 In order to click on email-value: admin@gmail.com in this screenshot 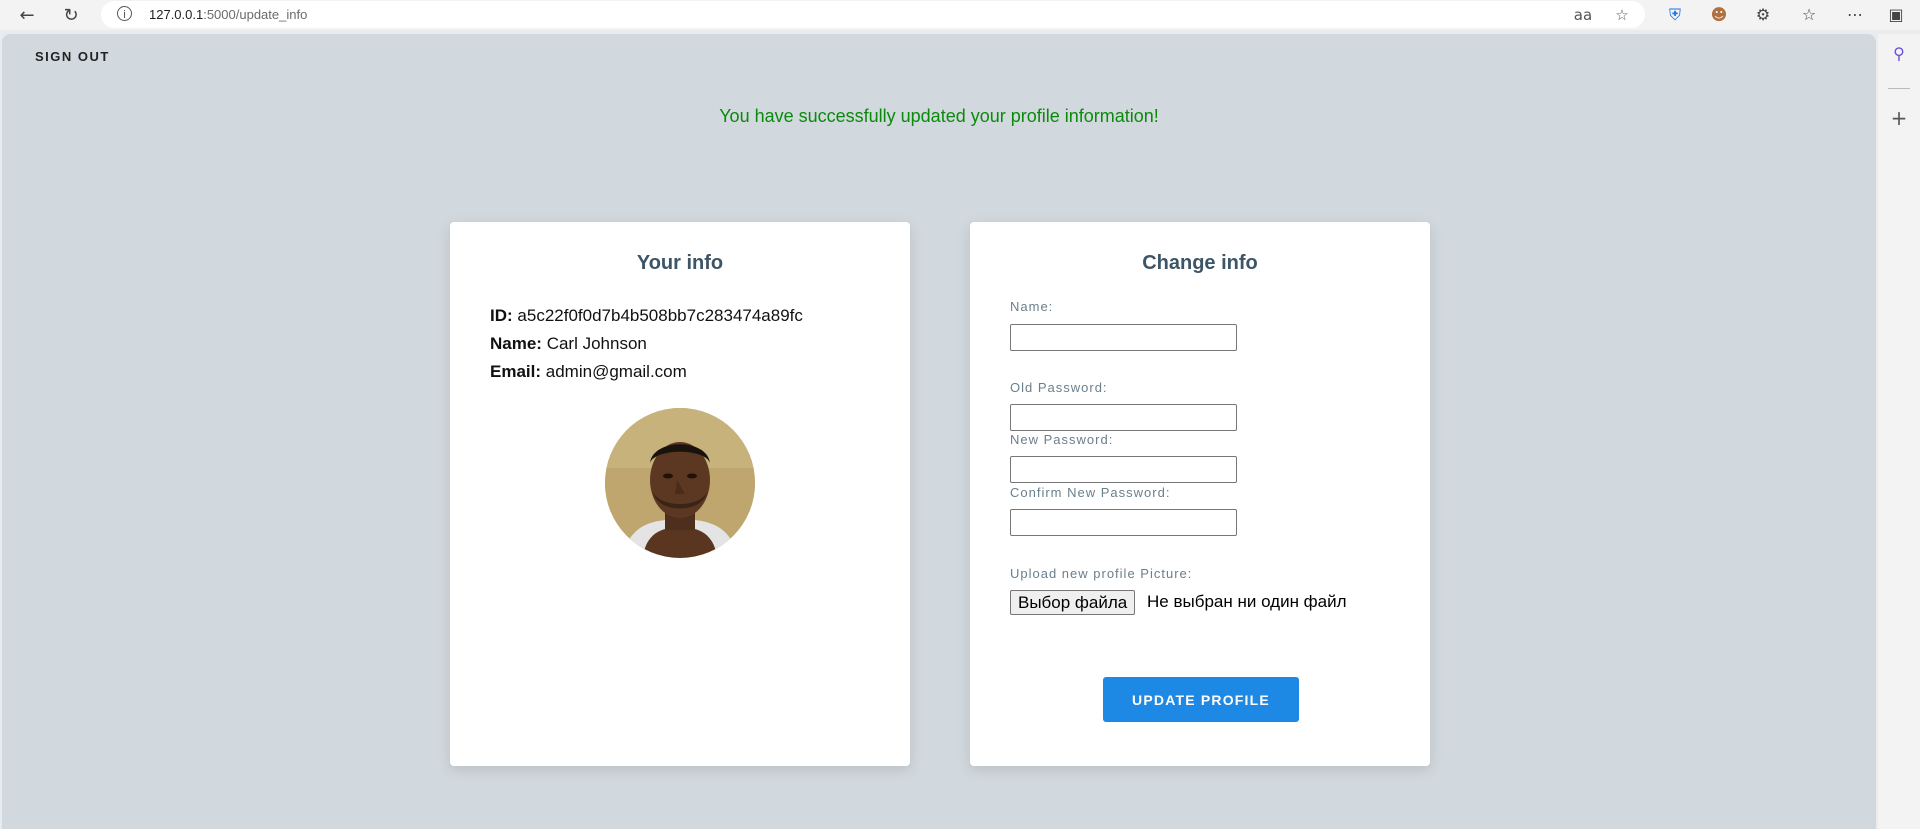, I will do `click(616, 371)`.